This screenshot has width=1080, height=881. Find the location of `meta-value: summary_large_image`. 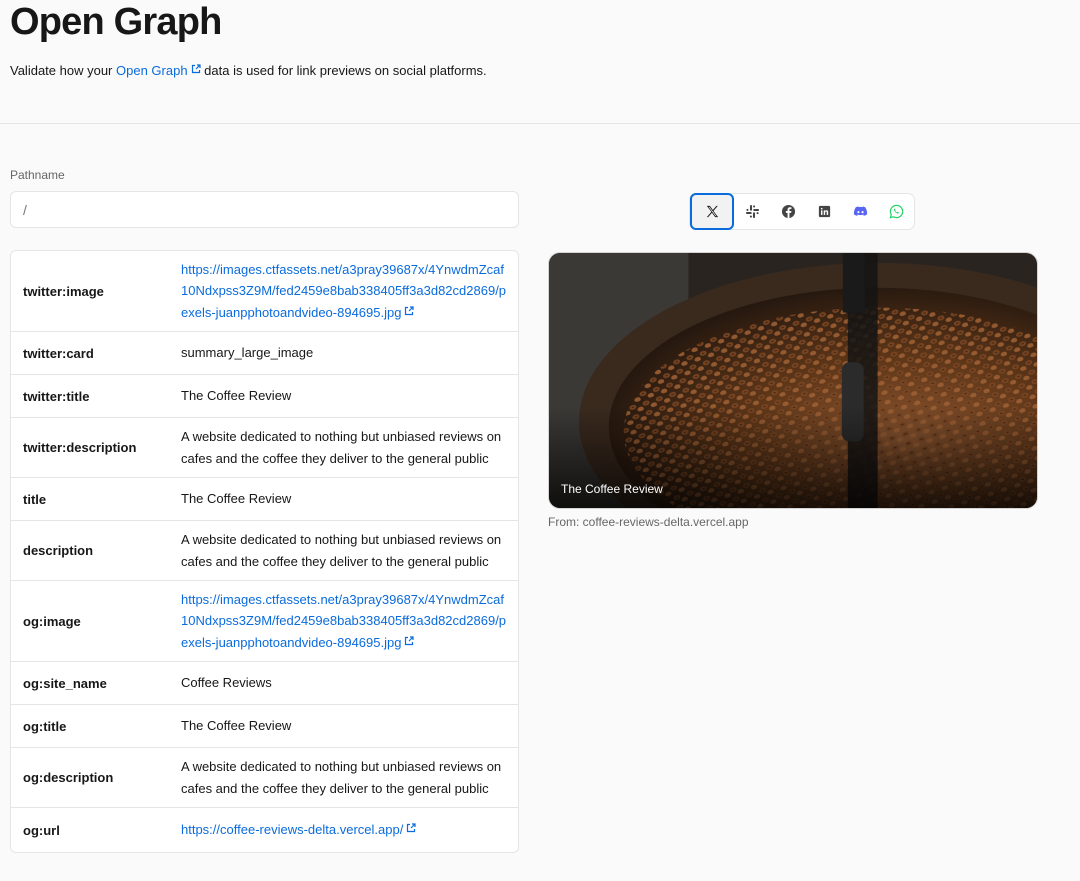

meta-value: summary_large_image is located at coordinates (247, 353).